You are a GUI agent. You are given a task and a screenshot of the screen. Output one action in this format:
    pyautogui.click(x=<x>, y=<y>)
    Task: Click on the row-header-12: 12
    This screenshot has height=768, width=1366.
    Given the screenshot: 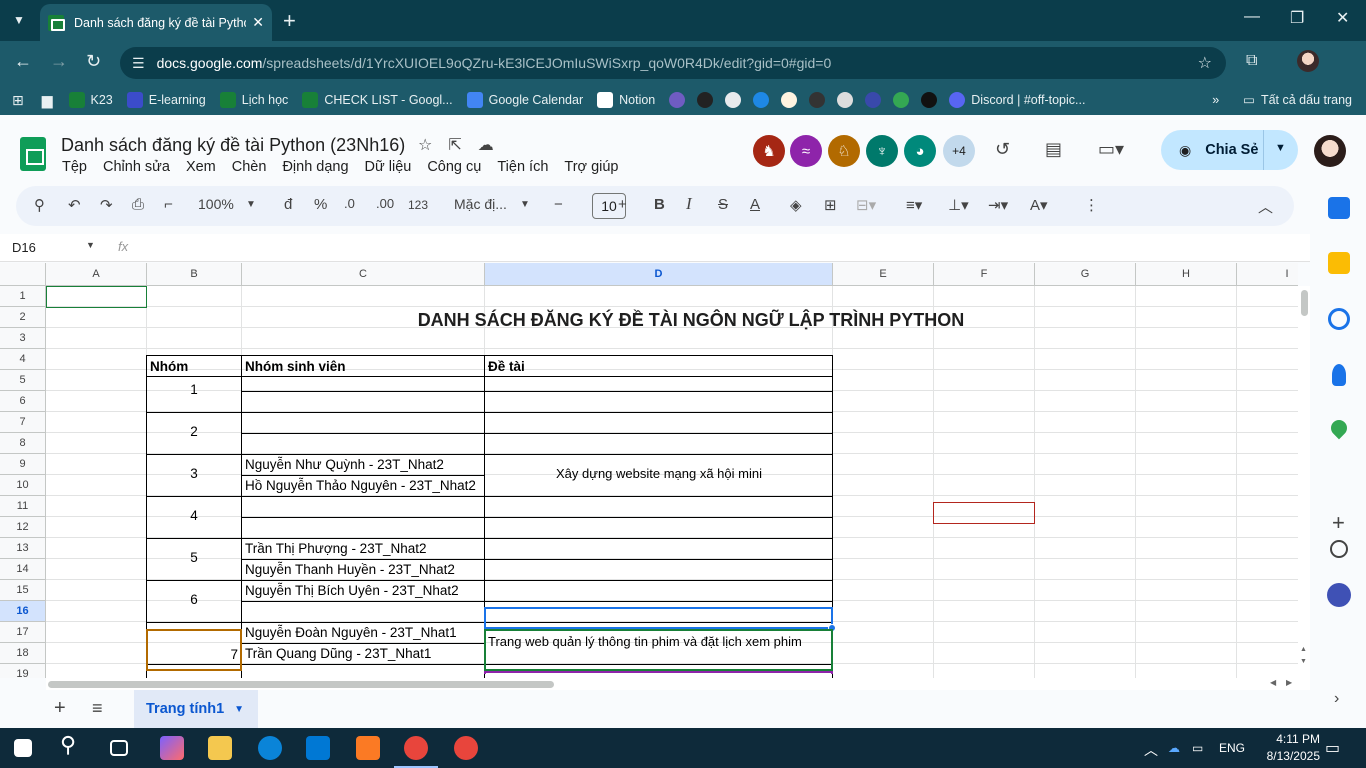 What is the action you would take?
    pyautogui.click(x=23, y=527)
    